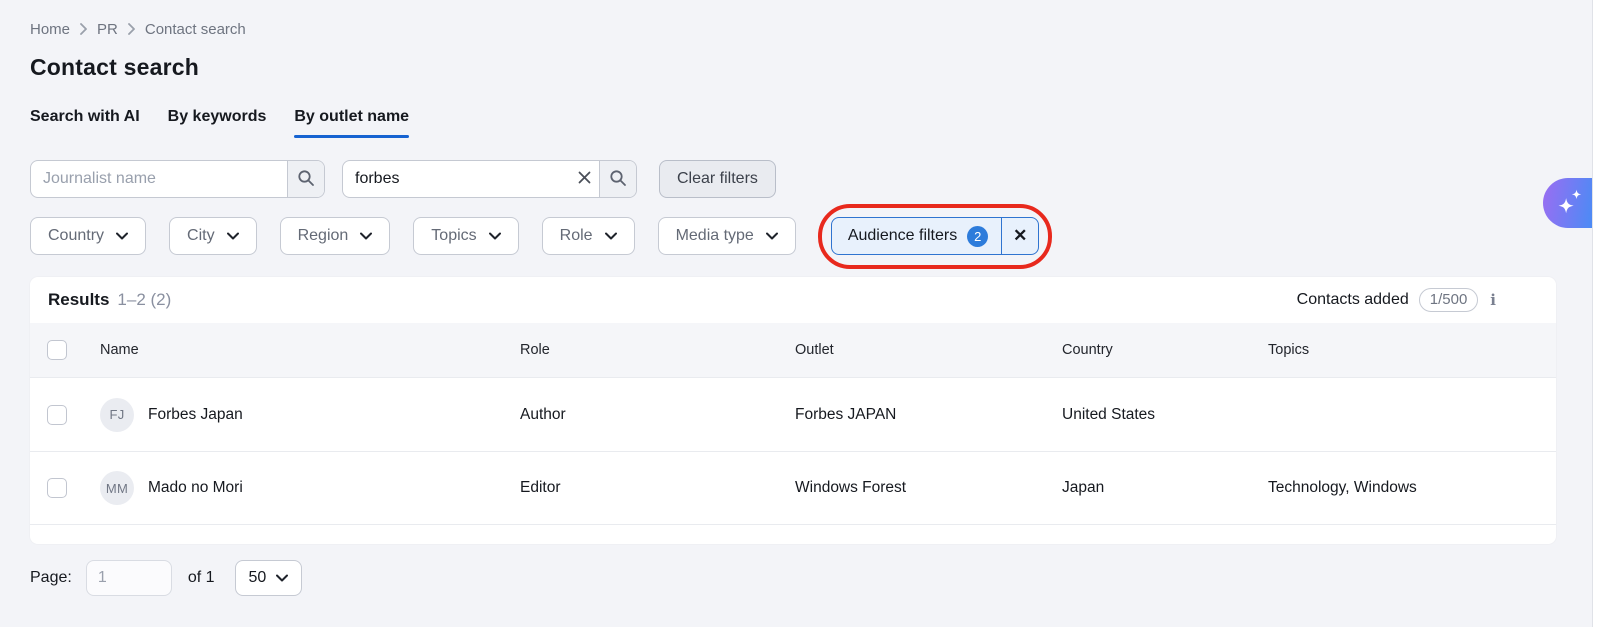  What do you see at coordinates (88, 236) in the screenshot?
I see `filter-country-dropdown: Country` at bounding box center [88, 236].